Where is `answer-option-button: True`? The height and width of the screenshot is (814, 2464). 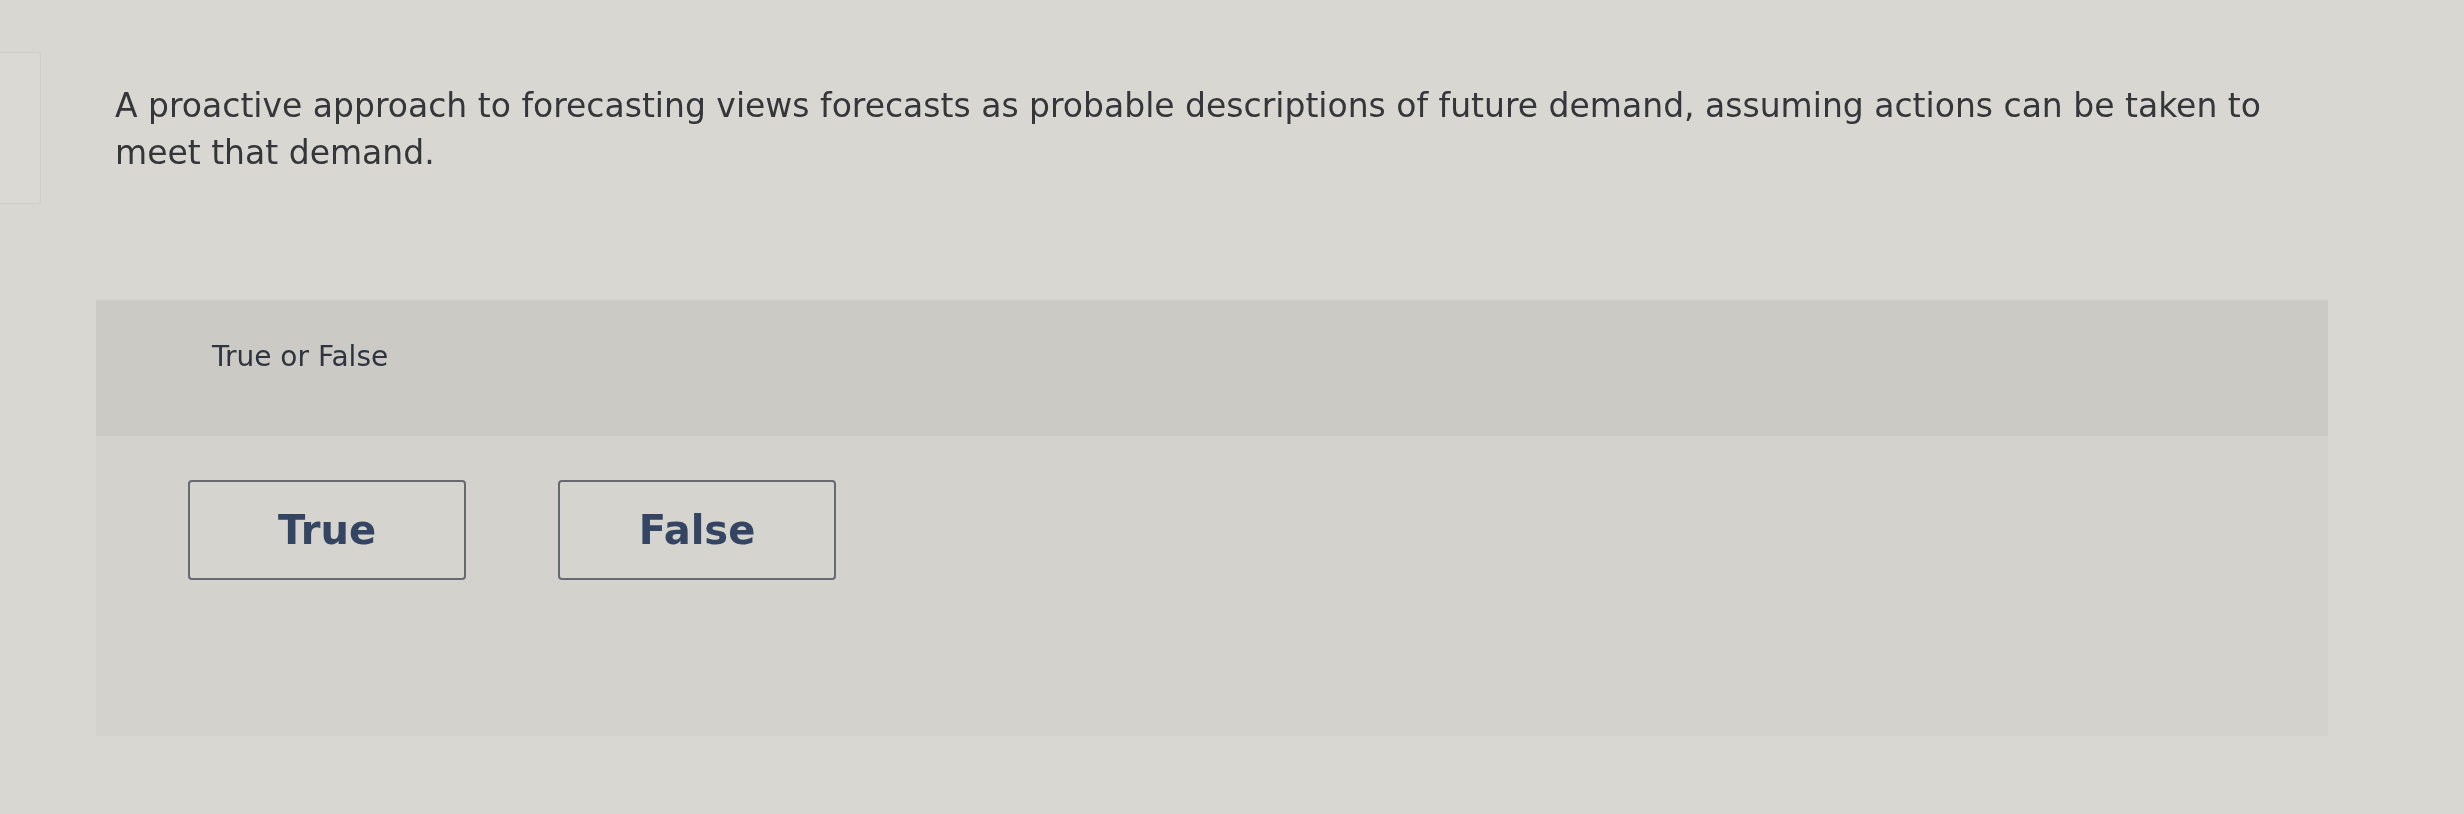 answer-option-button: True is located at coordinates (327, 530).